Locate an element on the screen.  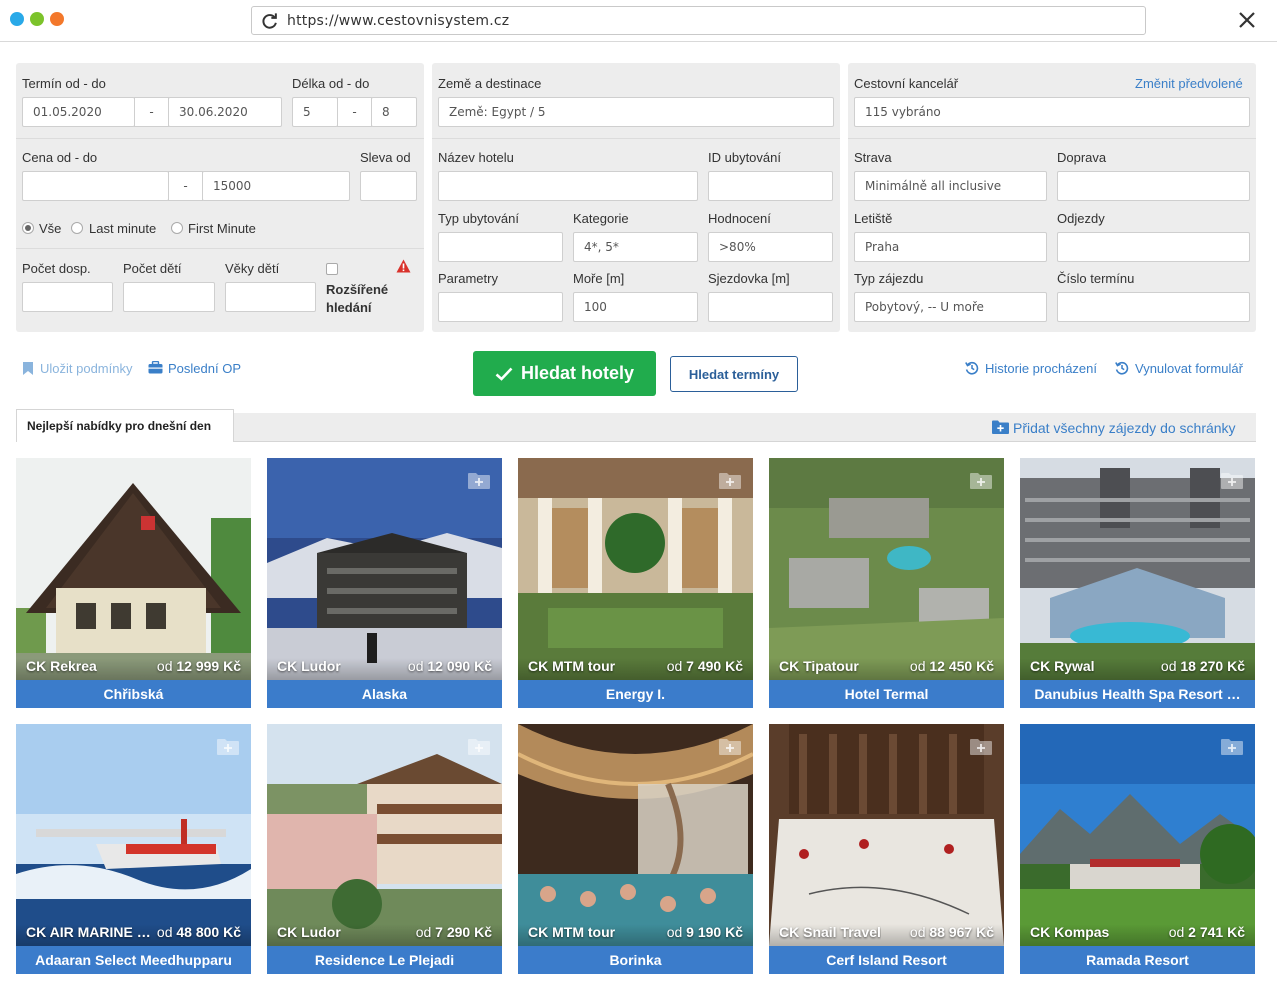
offer-card: CK Rekrea od 12 999 Kč Chřibská is located at coordinates (133, 583).